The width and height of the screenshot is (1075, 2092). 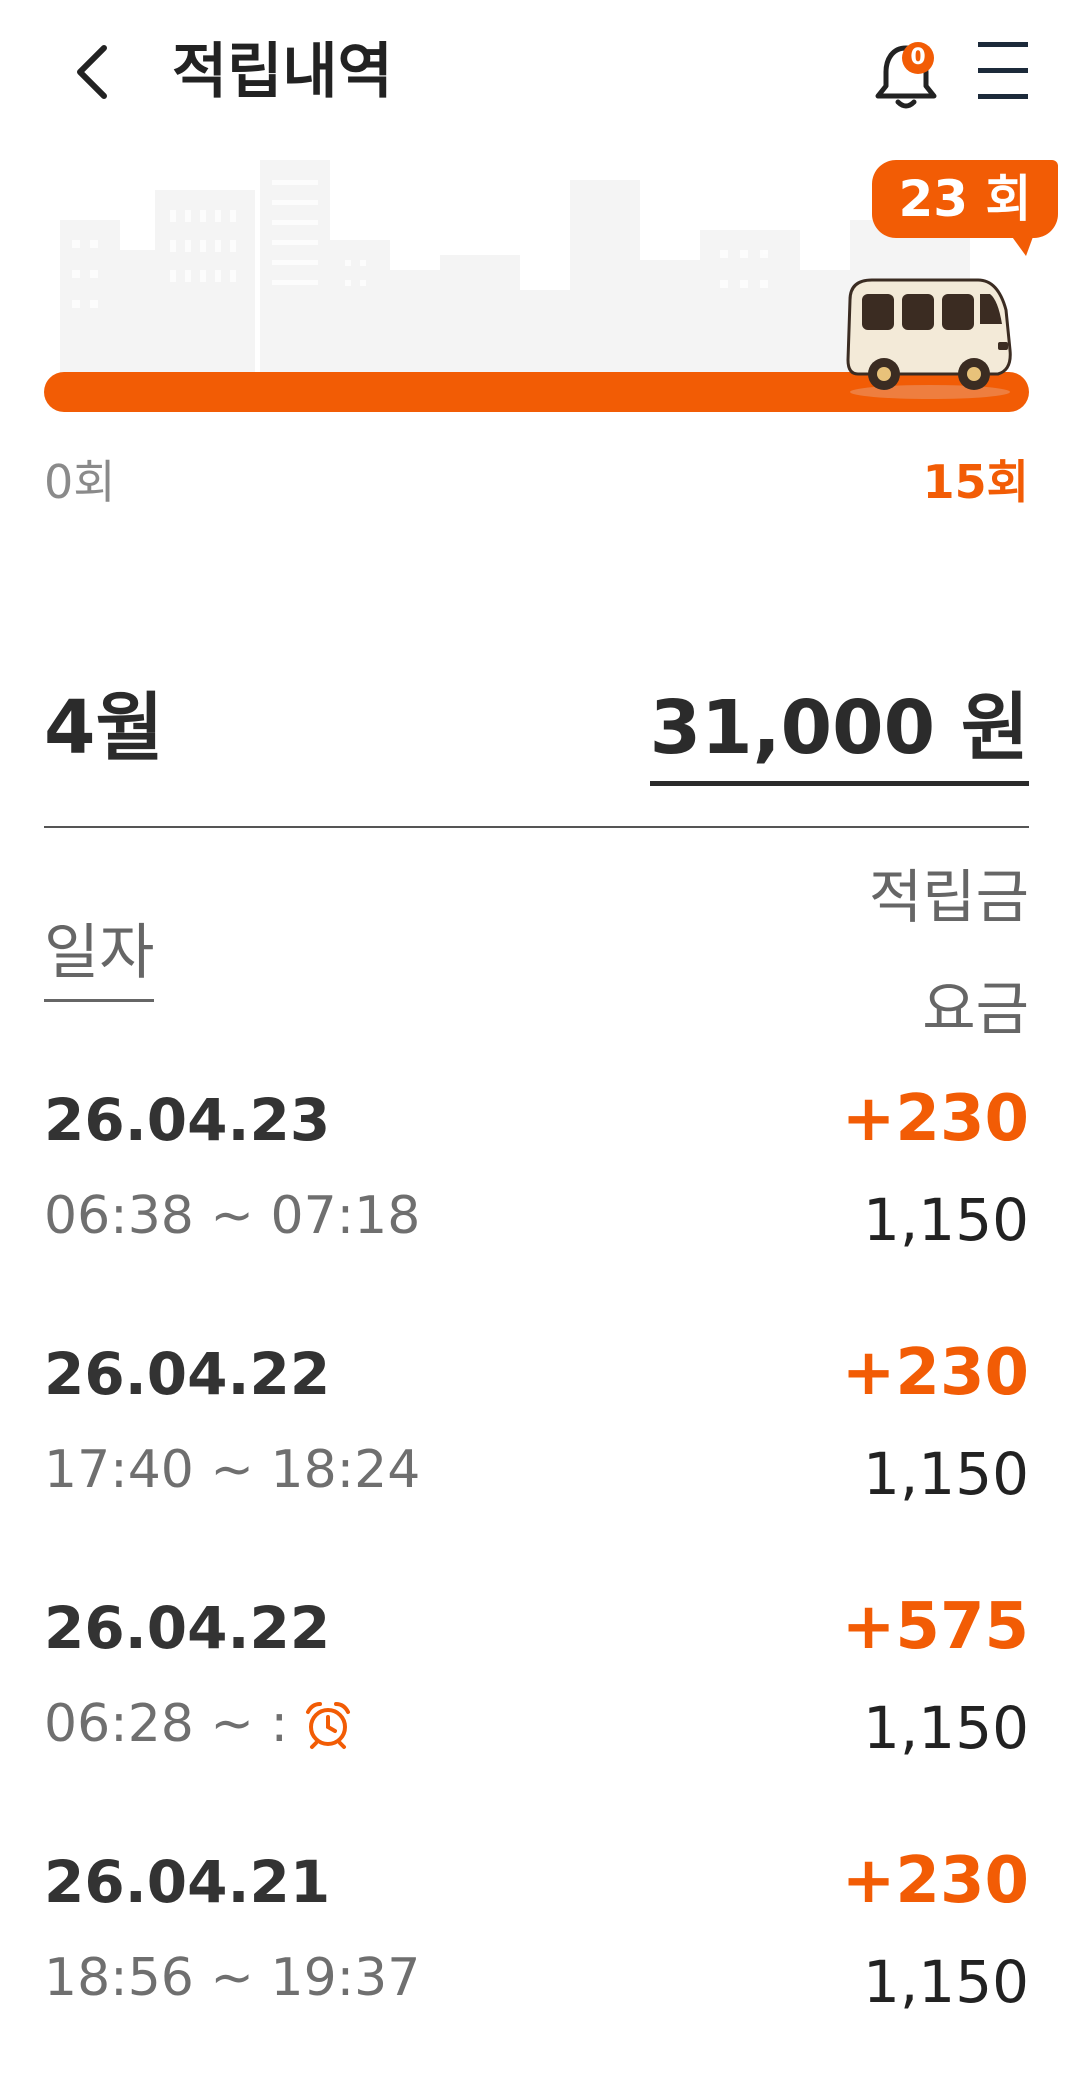 What do you see at coordinates (232, 1470) in the screenshot?
I see `row-time: 17:40 ~ 18:24` at bounding box center [232, 1470].